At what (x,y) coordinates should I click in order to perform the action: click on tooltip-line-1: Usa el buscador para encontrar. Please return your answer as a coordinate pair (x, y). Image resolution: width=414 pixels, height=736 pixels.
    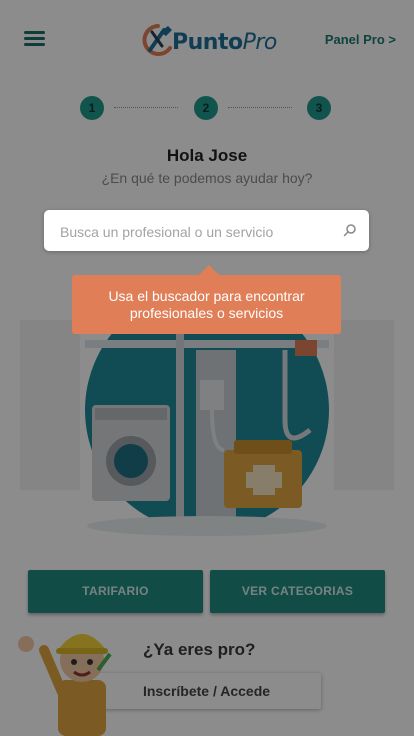
    Looking at the image, I should click on (206, 296).